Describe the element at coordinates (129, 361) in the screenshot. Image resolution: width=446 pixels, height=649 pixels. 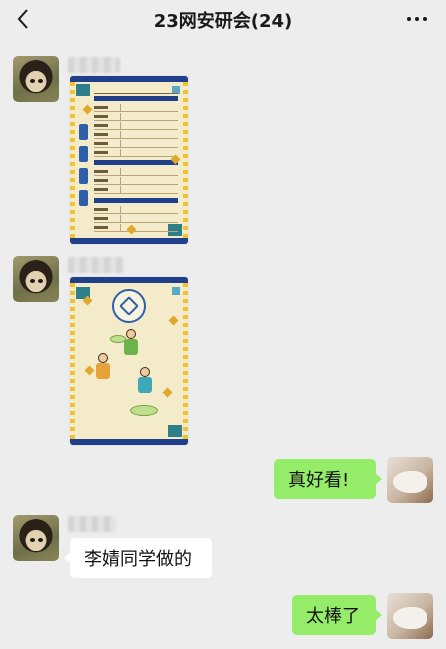
I see `image-message-poster-illustration` at that location.